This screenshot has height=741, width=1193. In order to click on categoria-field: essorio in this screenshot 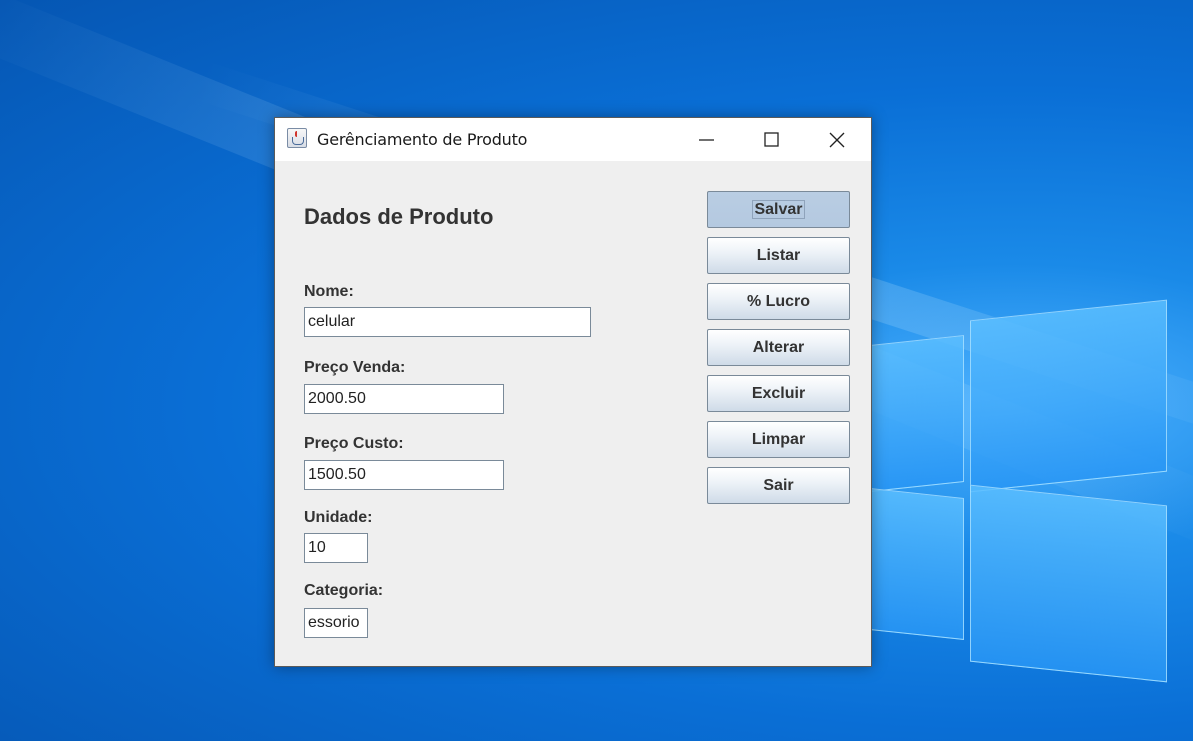, I will do `click(336, 623)`.